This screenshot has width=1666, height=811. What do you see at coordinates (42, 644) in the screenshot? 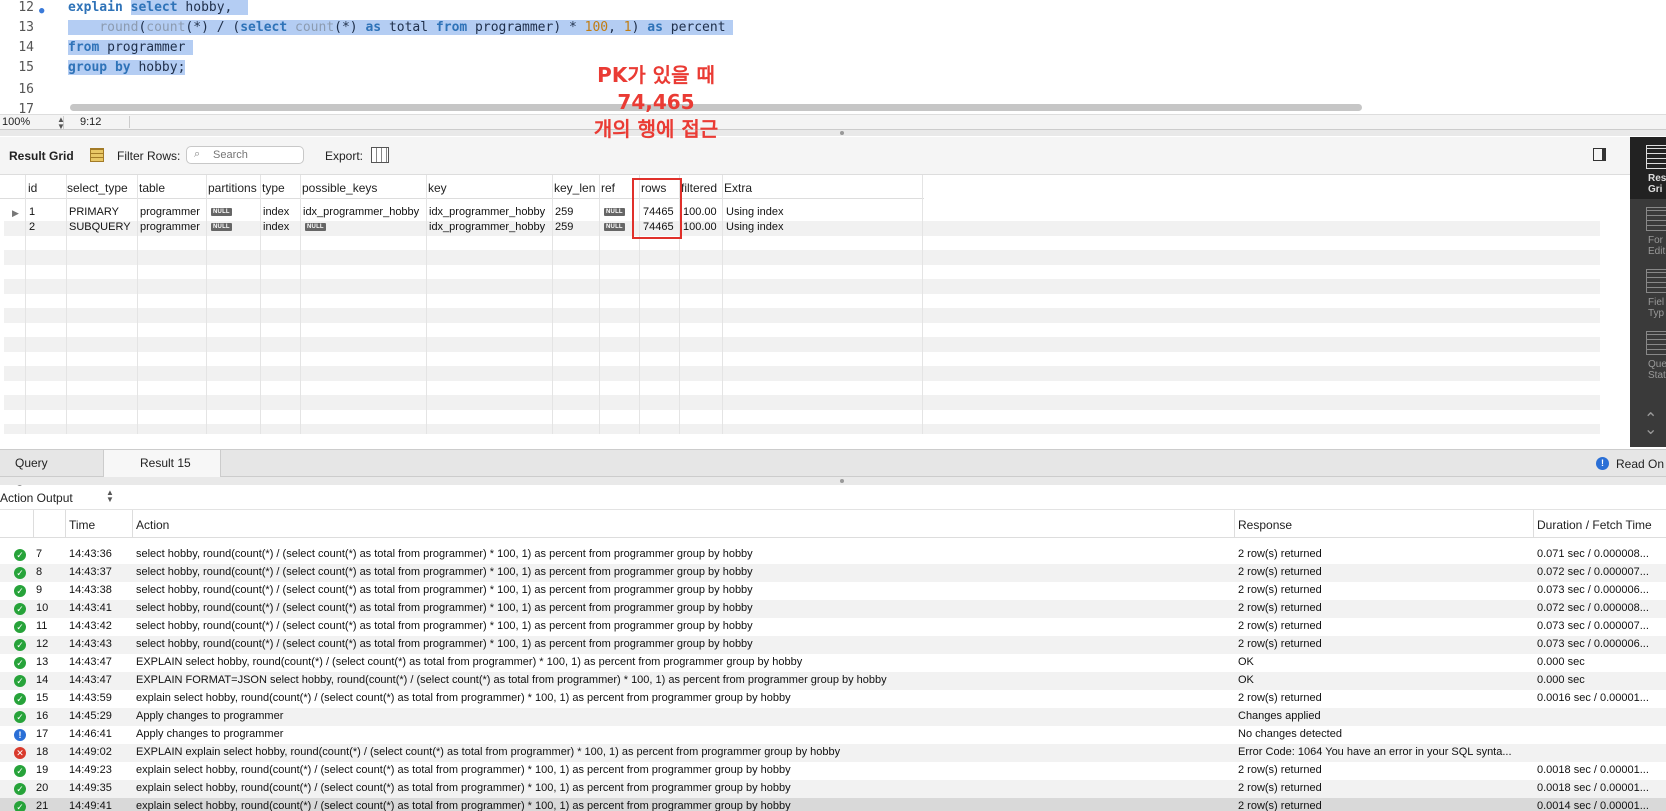
I see `log-cell-number: 12` at bounding box center [42, 644].